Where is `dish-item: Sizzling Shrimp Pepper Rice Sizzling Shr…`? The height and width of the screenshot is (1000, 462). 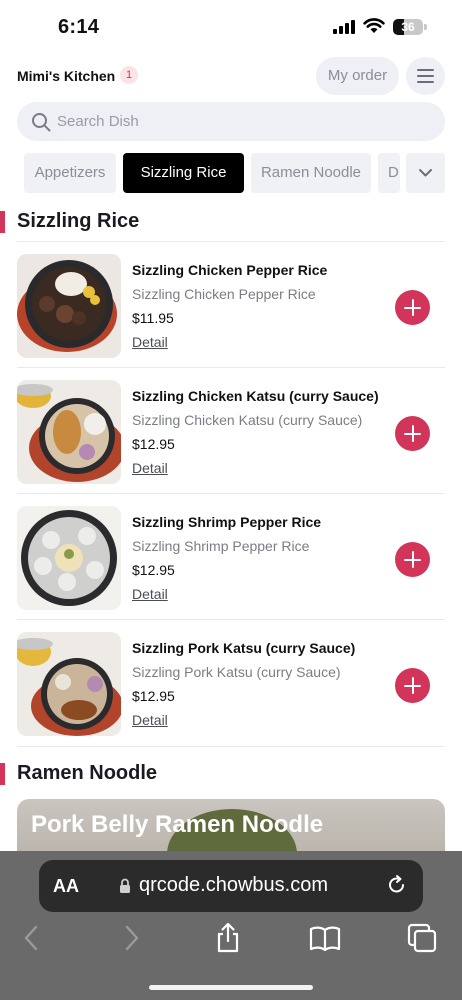
dish-item: Sizzling Shrimp Pepper Rice Sizzling Shr… is located at coordinates (231, 557).